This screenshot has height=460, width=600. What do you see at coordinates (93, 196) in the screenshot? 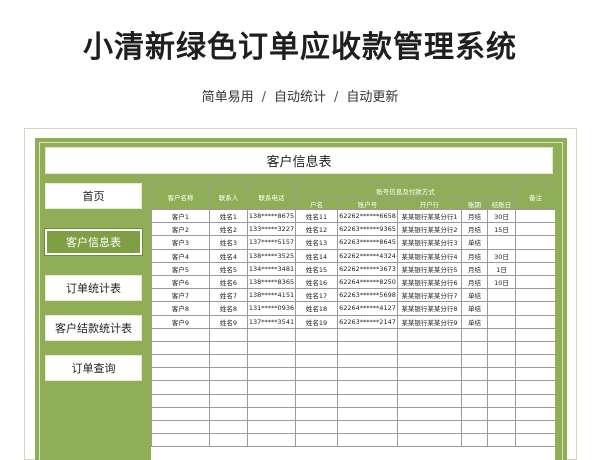
I see `nav-home-button: 首页` at bounding box center [93, 196].